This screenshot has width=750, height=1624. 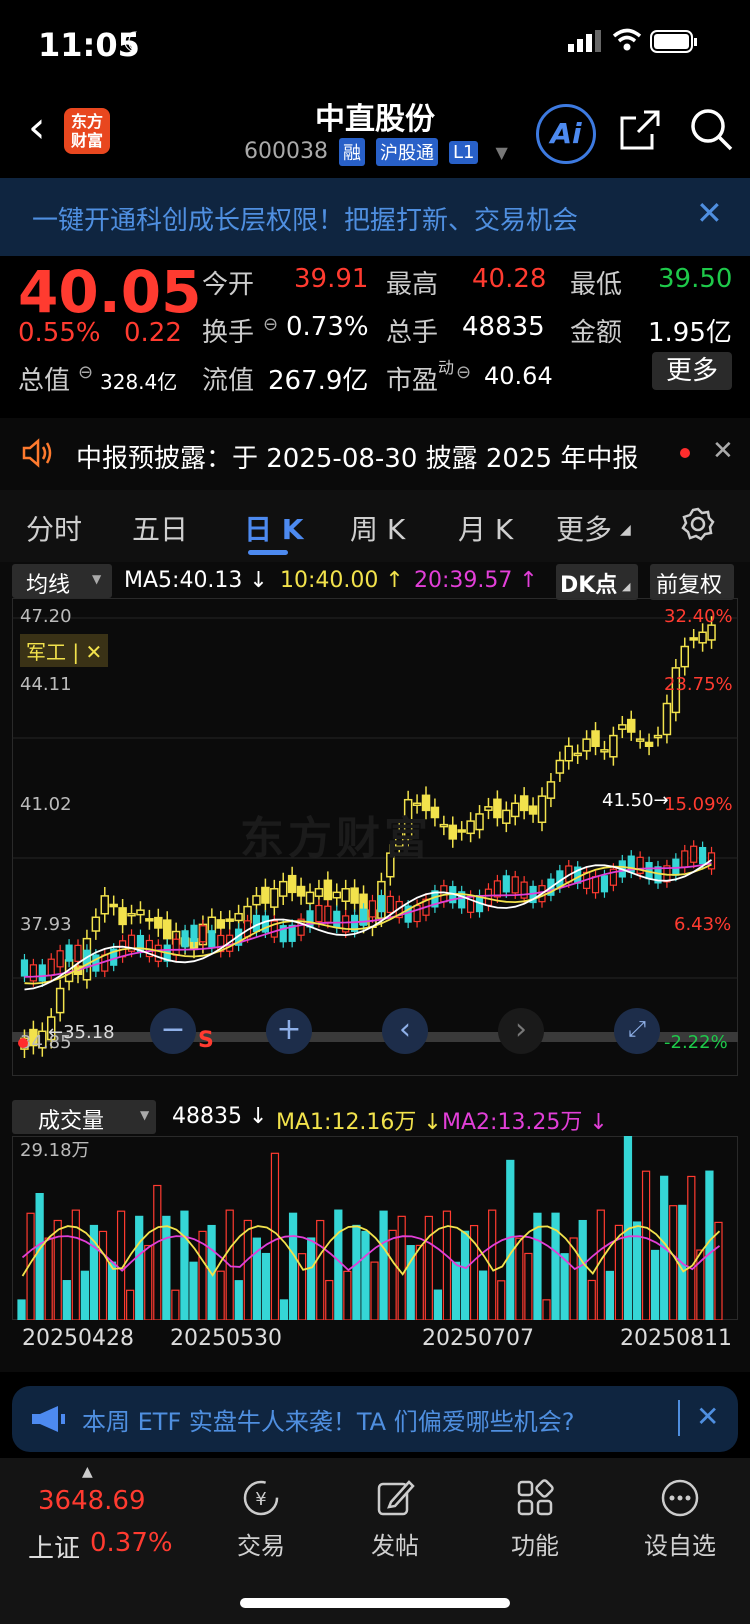 What do you see at coordinates (501, 152) in the screenshot?
I see `dropdown-icon: ▼` at bounding box center [501, 152].